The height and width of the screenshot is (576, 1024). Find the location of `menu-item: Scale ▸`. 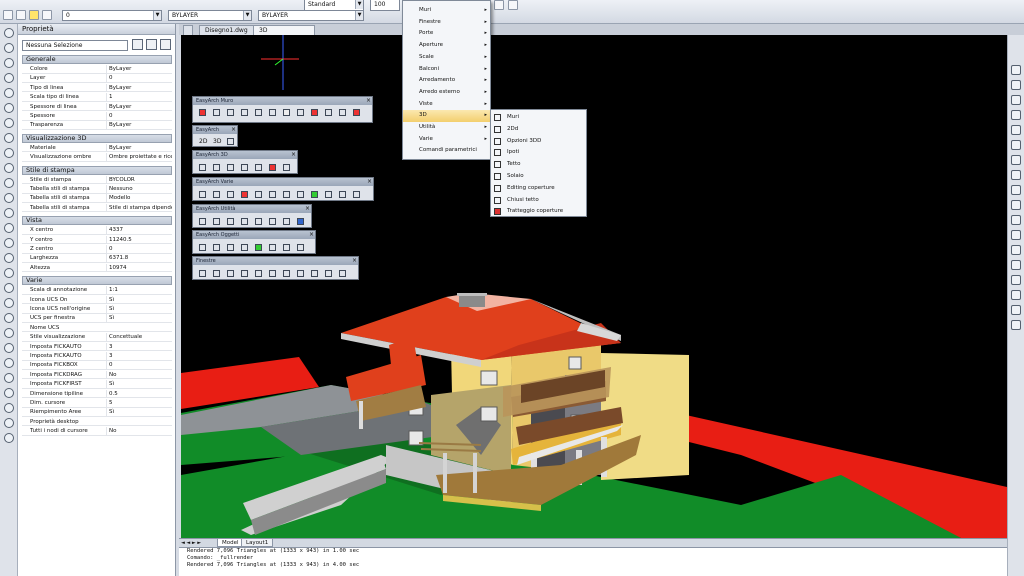

menu-item: Scale ▸ is located at coordinates (446, 58).